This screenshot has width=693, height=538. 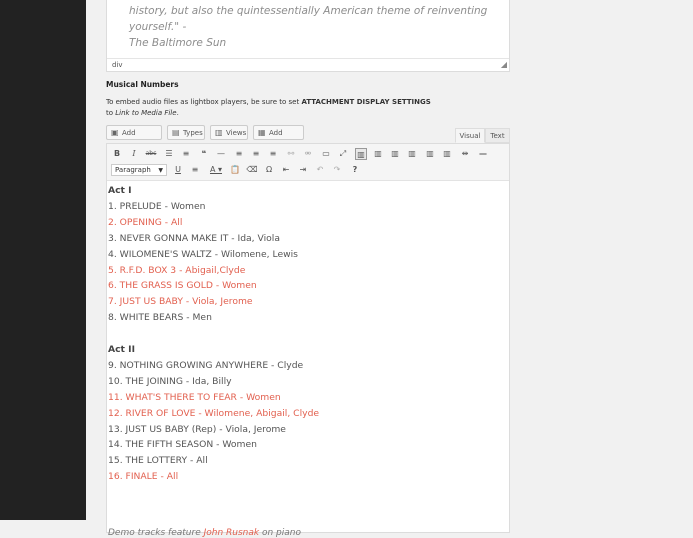 What do you see at coordinates (160, 318) in the screenshot?
I see `content-line: 8. WHITE BEARS - Men` at bounding box center [160, 318].